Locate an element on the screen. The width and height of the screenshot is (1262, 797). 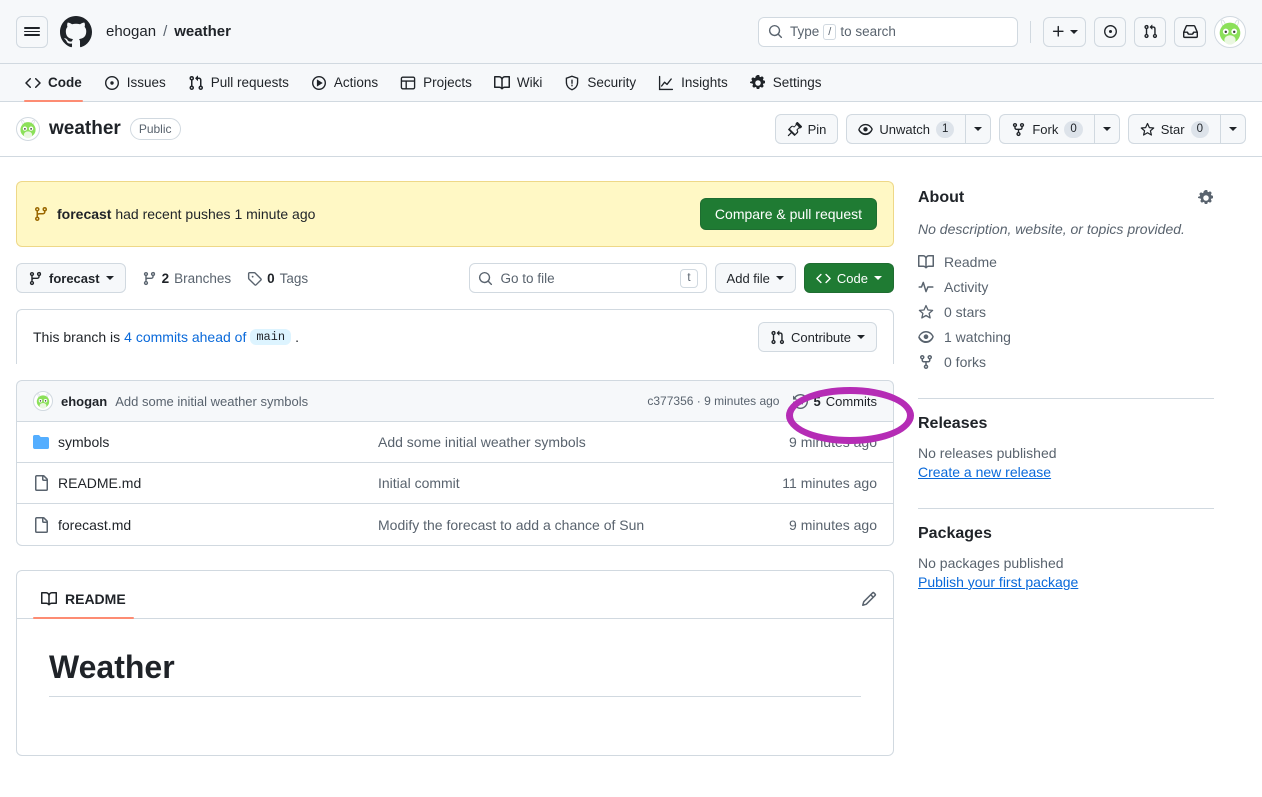
commits-count-link: 5 Commits is located at coordinates (835, 401).